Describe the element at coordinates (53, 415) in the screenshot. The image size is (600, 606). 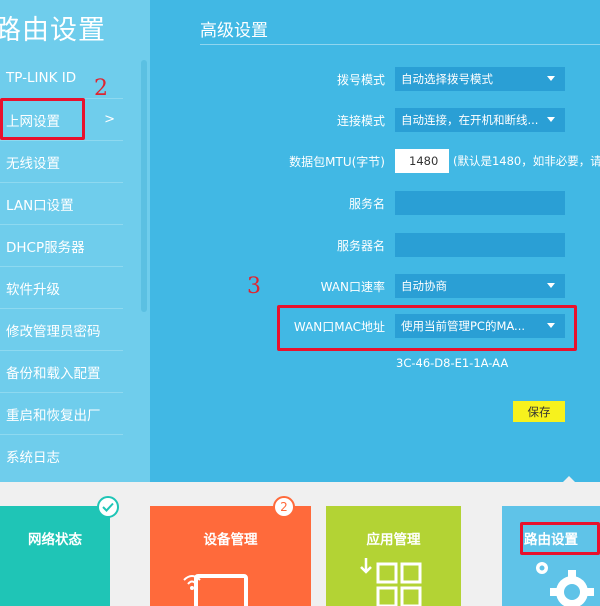
I see `sidebar-item-label: 重启和恢复出厂` at that location.